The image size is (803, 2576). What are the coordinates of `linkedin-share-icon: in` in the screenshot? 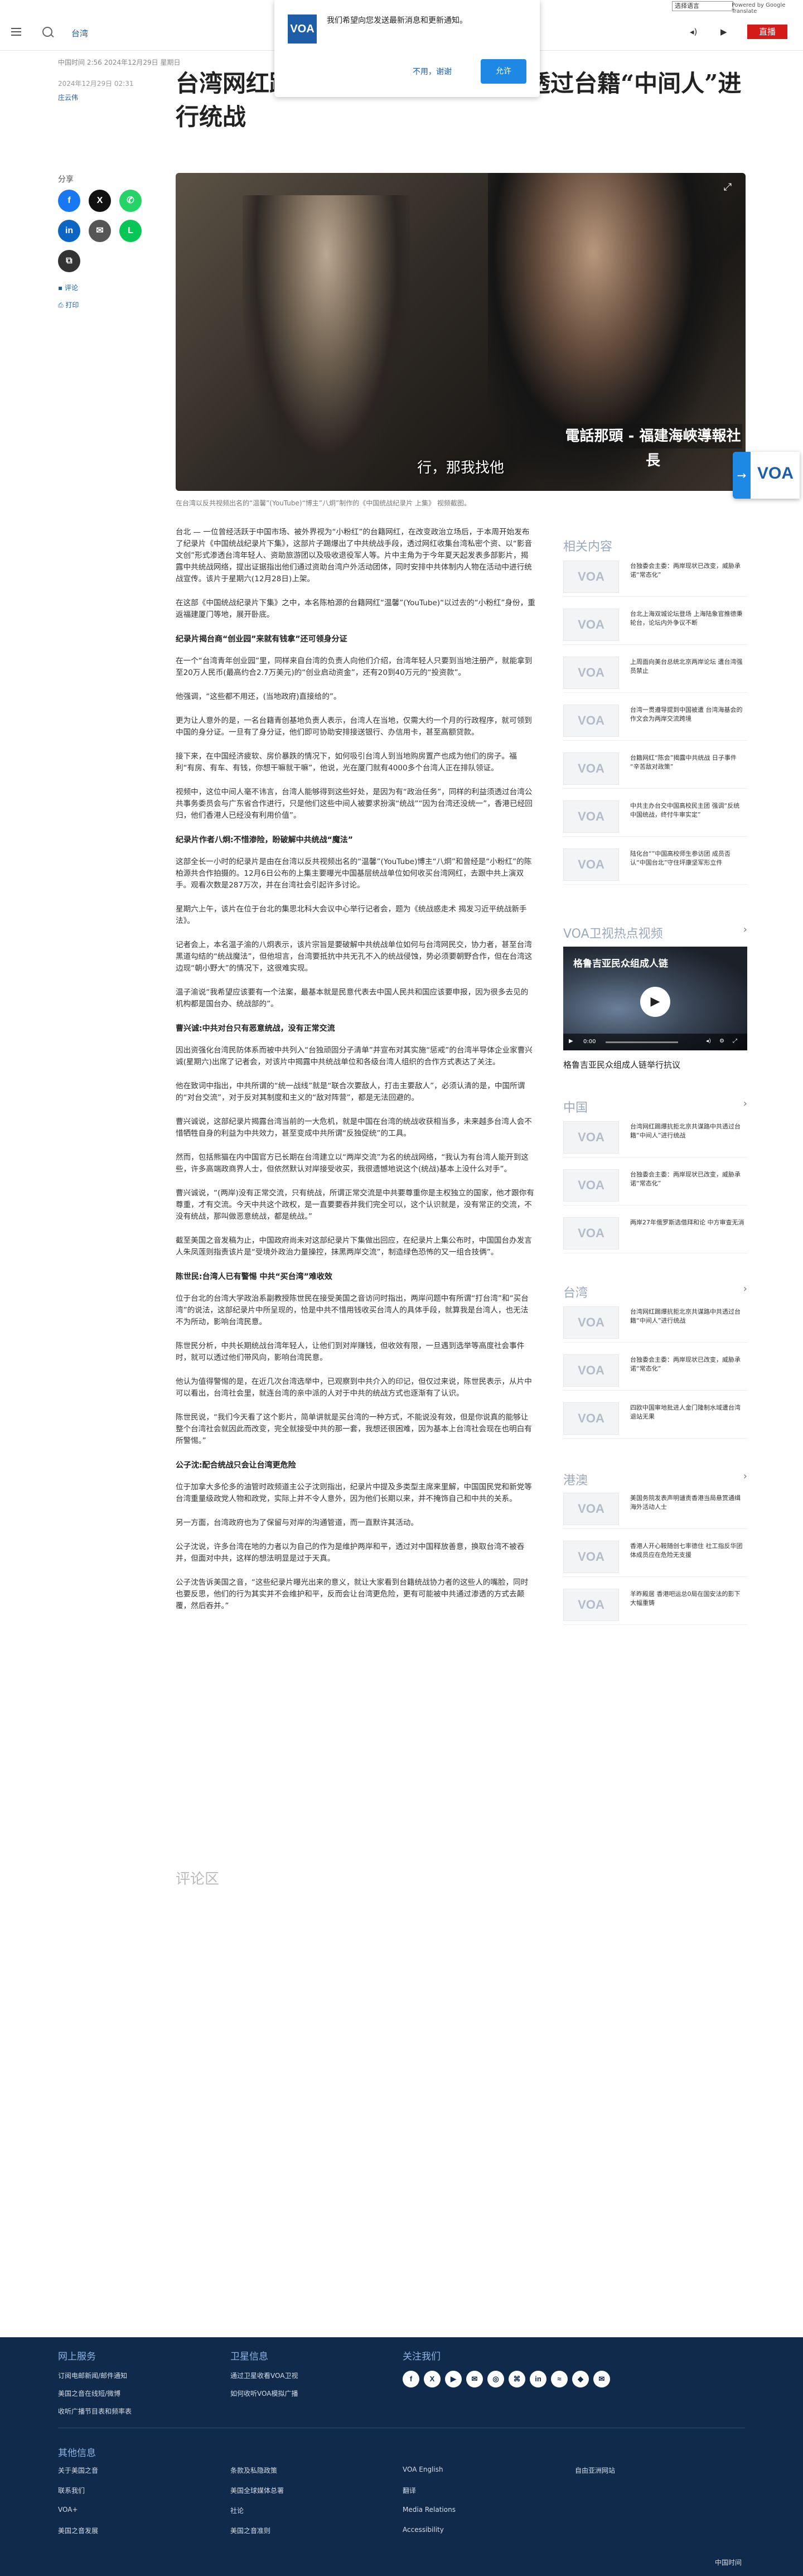 It's located at (69, 231).